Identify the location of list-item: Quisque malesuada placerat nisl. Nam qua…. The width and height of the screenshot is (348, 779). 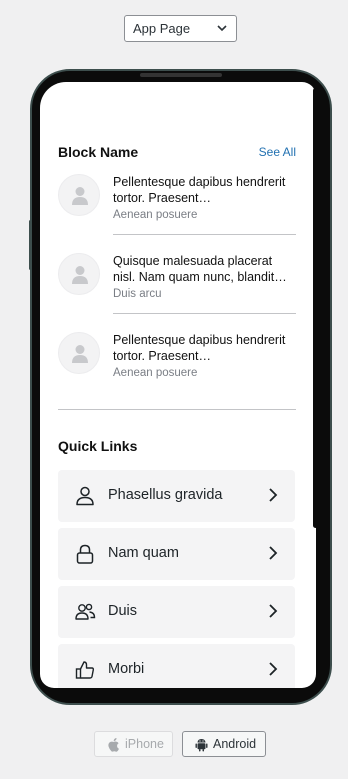
(177, 283).